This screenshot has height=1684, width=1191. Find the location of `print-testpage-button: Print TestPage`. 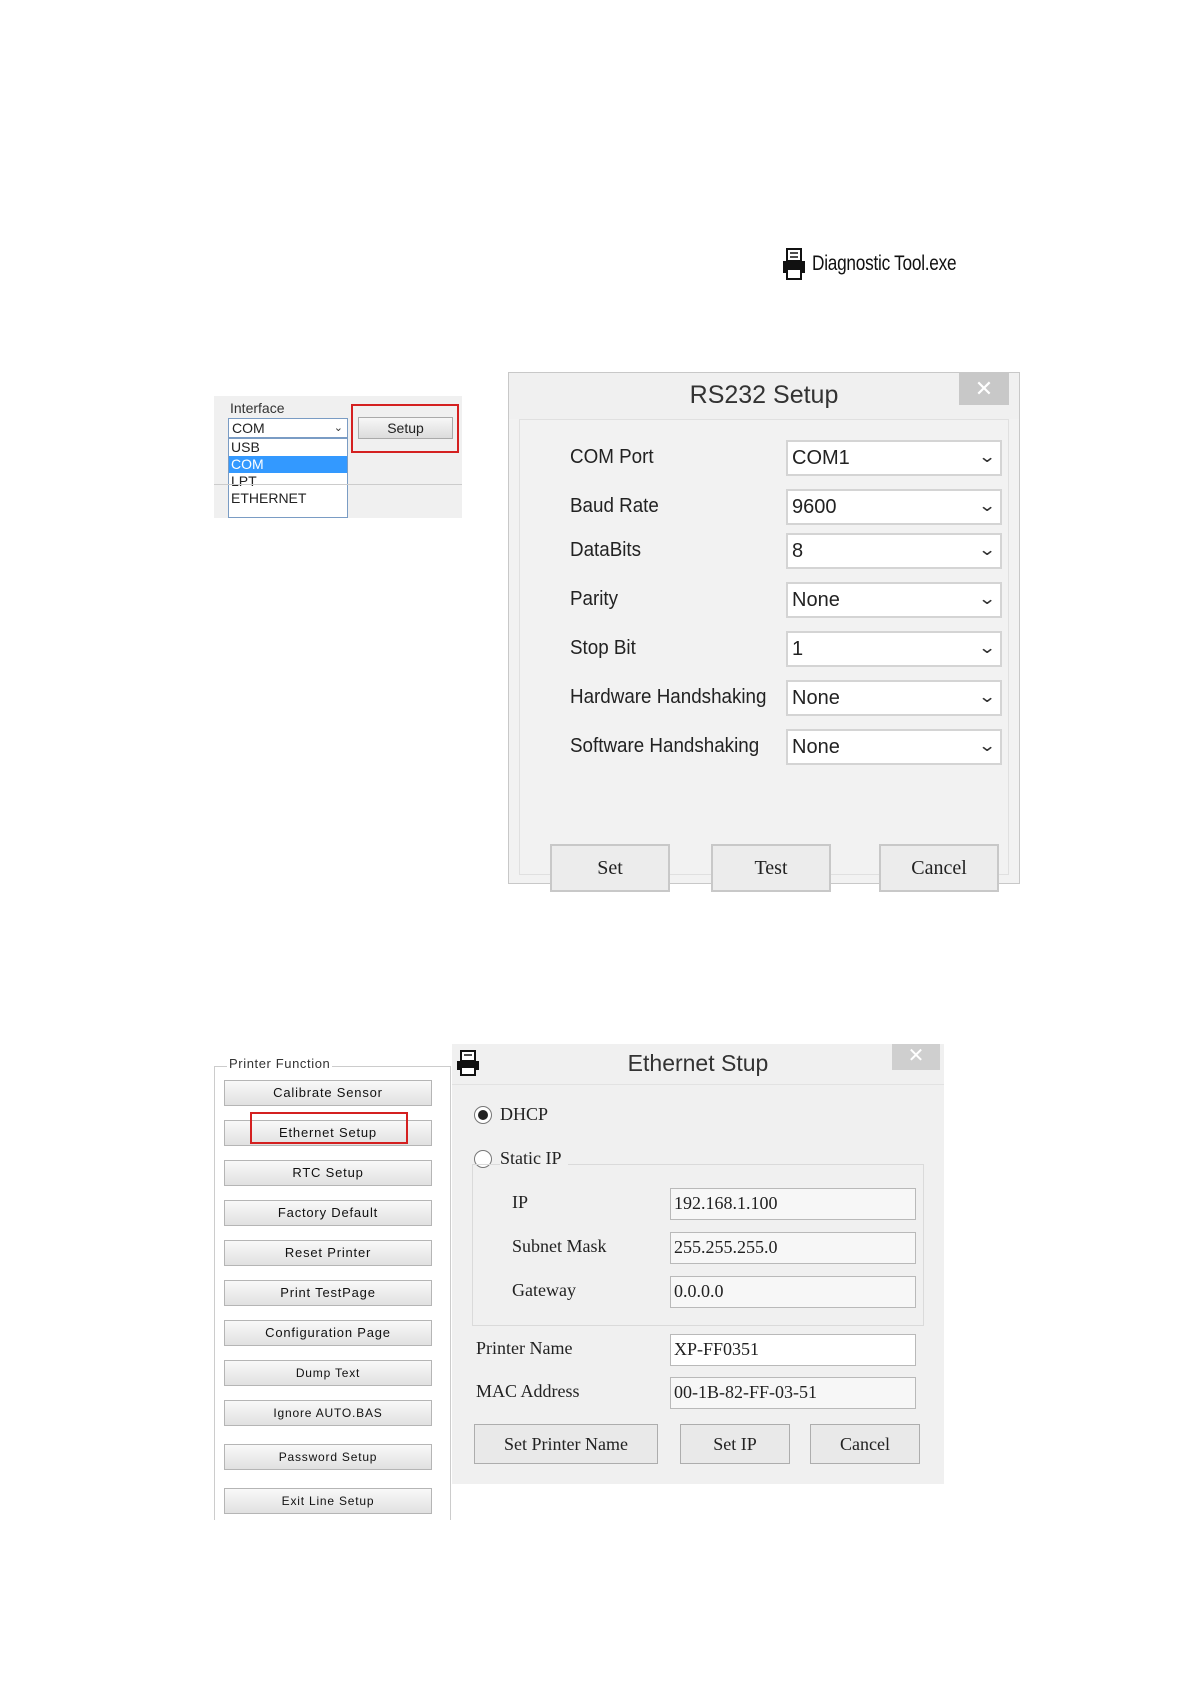

print-testpage-button: Print TestPage is located at coordinates (328, 1293).